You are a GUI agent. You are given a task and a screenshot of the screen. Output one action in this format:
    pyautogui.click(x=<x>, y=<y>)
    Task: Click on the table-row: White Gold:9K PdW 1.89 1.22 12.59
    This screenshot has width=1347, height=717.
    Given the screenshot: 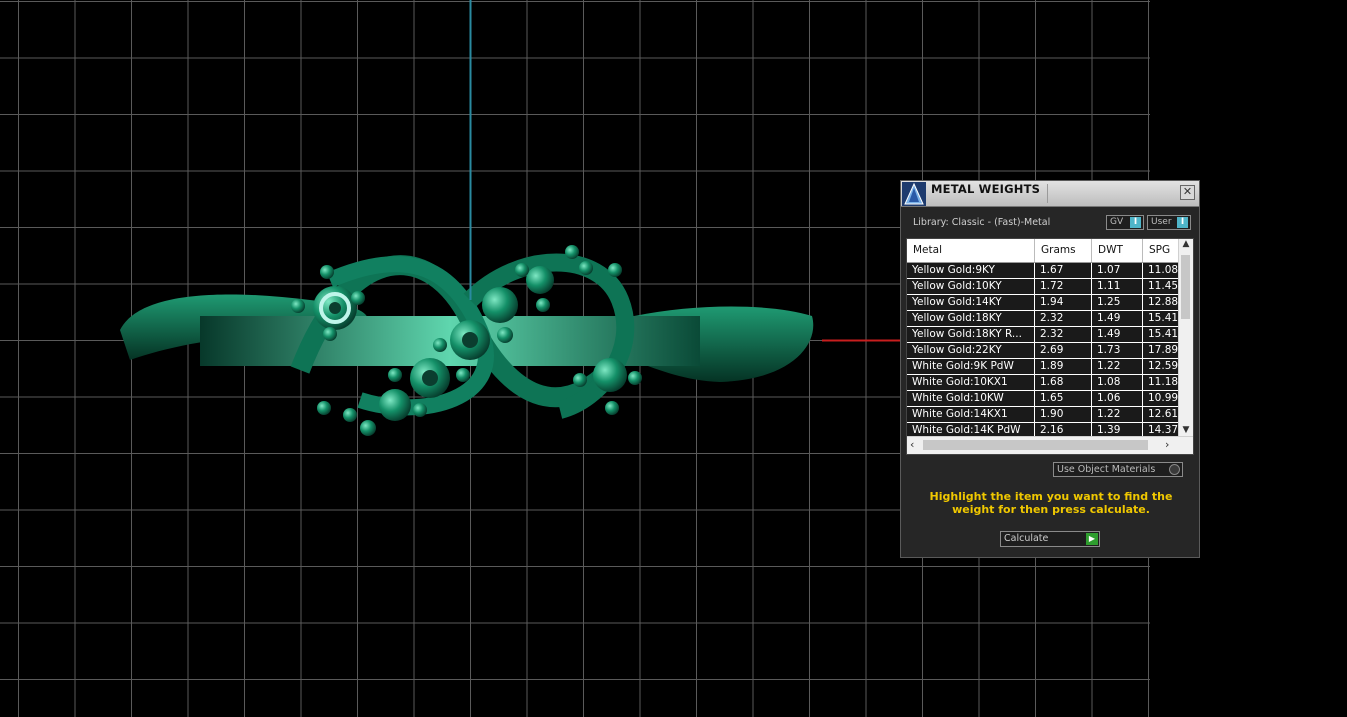 What is the action you would take?
    pyautogui.click(x=1043, y=367)
    